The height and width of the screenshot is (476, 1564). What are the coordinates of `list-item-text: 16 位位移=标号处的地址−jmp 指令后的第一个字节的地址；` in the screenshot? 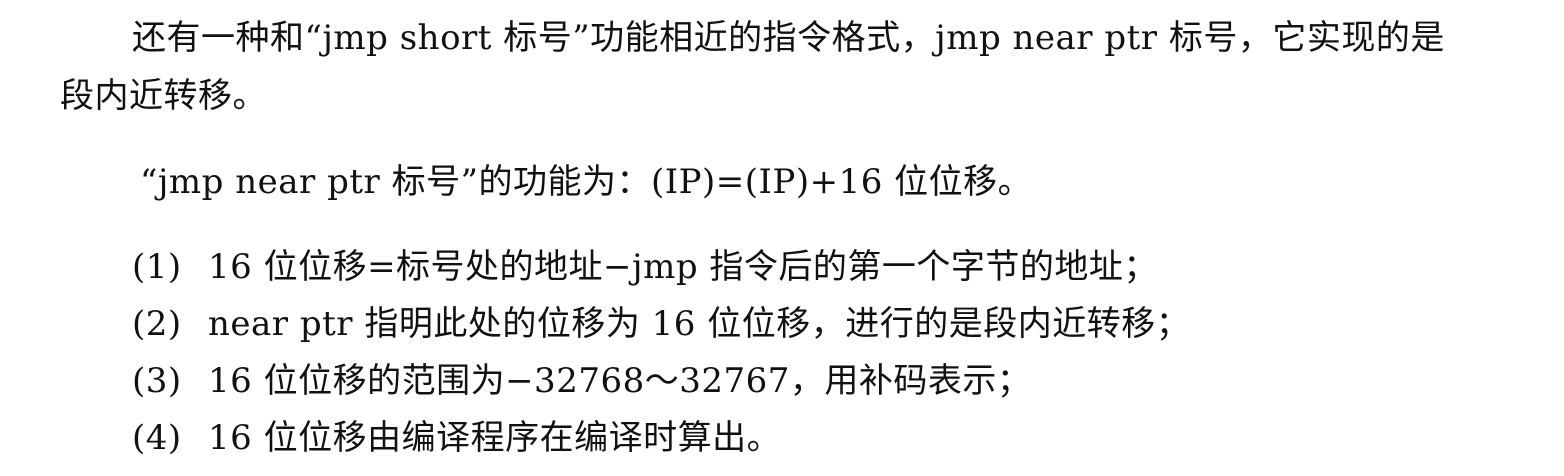 It's located at (683, 267).